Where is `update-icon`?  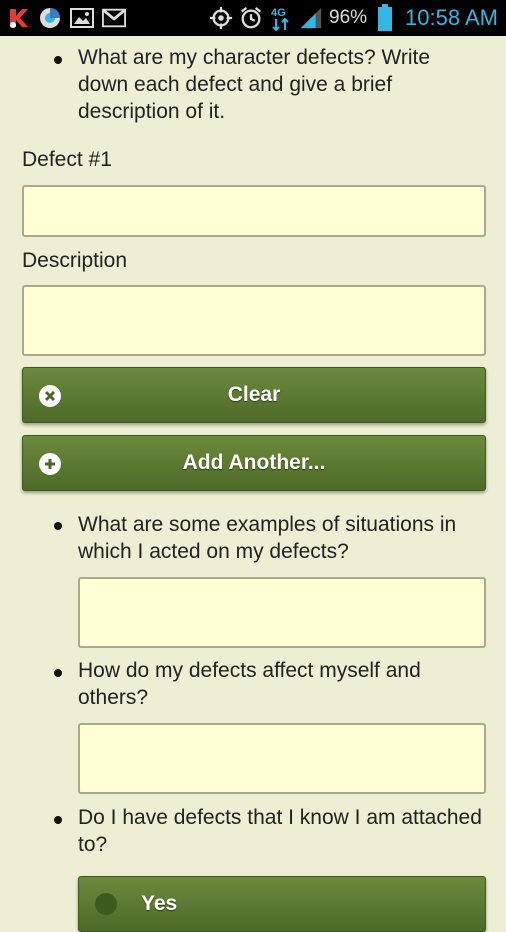
update-icon is located at coordinates (50, 18).